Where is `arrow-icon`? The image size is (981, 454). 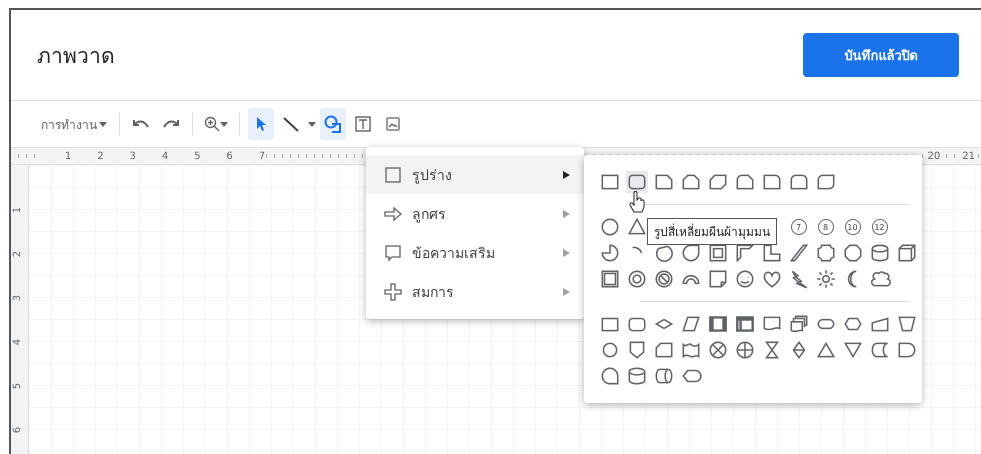
arrow-icon is located at coordinates (393, 213).